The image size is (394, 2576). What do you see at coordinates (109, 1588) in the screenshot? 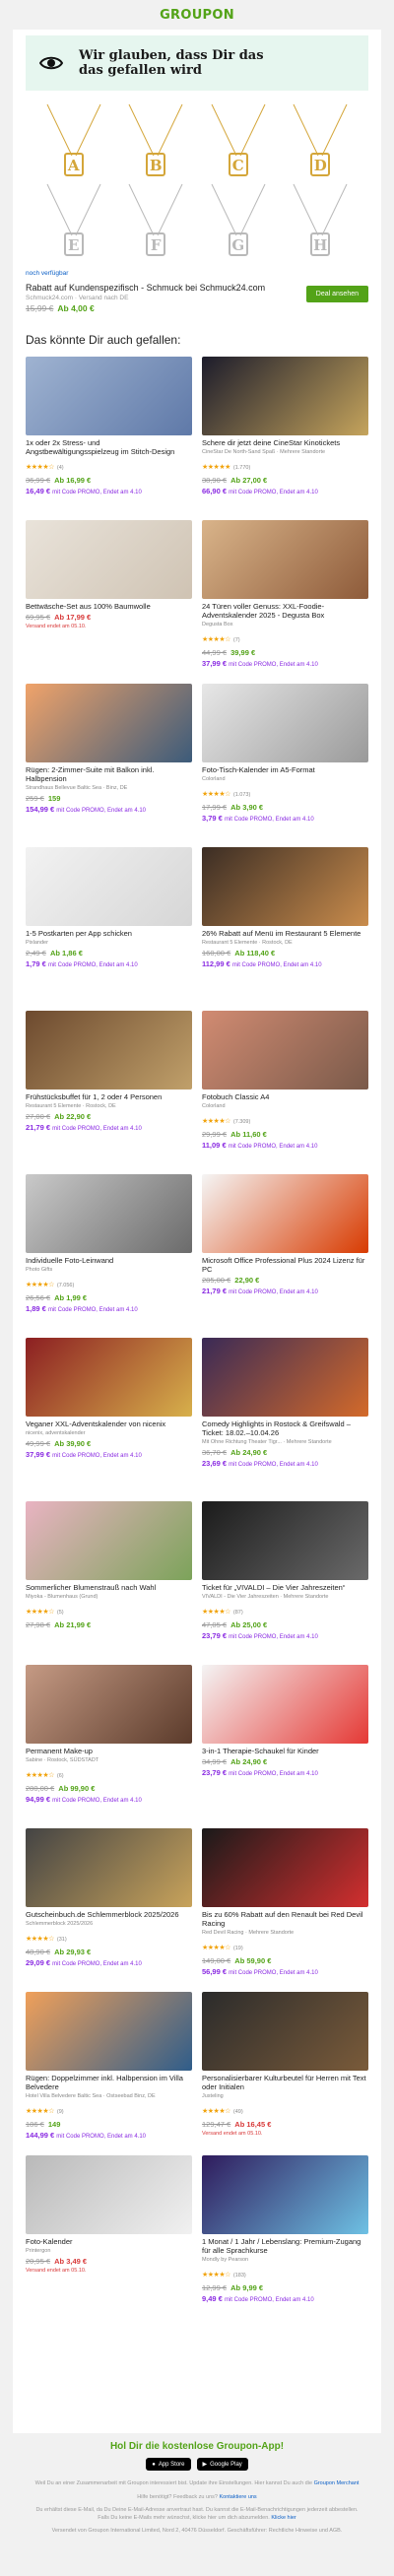
I see `deal-title: Sommerlicher Blumenstrauß nach Wahl` at bounding box center [109, 1588].